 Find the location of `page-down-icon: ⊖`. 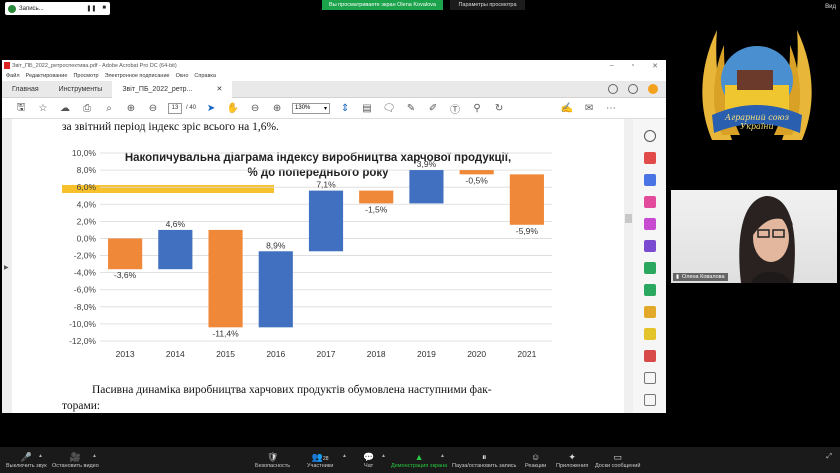

page-down-icon: ⊖ is located at coordinates (153, 108).